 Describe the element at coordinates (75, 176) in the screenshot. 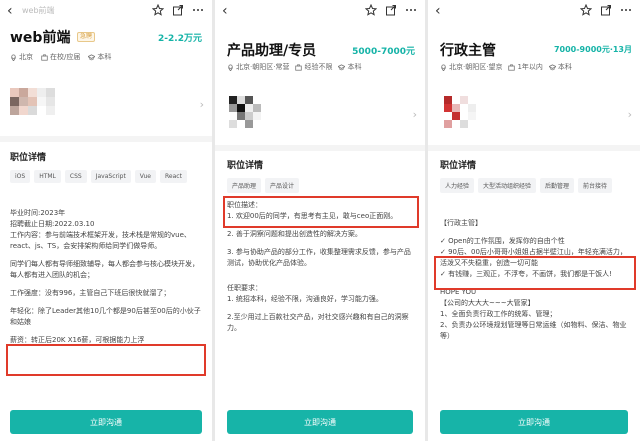

I see `tag: CSS` at that location.